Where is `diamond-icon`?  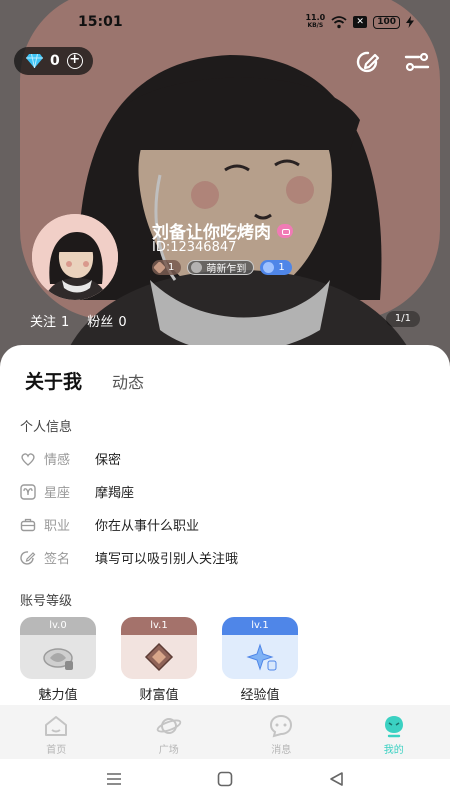 diamond-icon is located at coordinates (34, 61).